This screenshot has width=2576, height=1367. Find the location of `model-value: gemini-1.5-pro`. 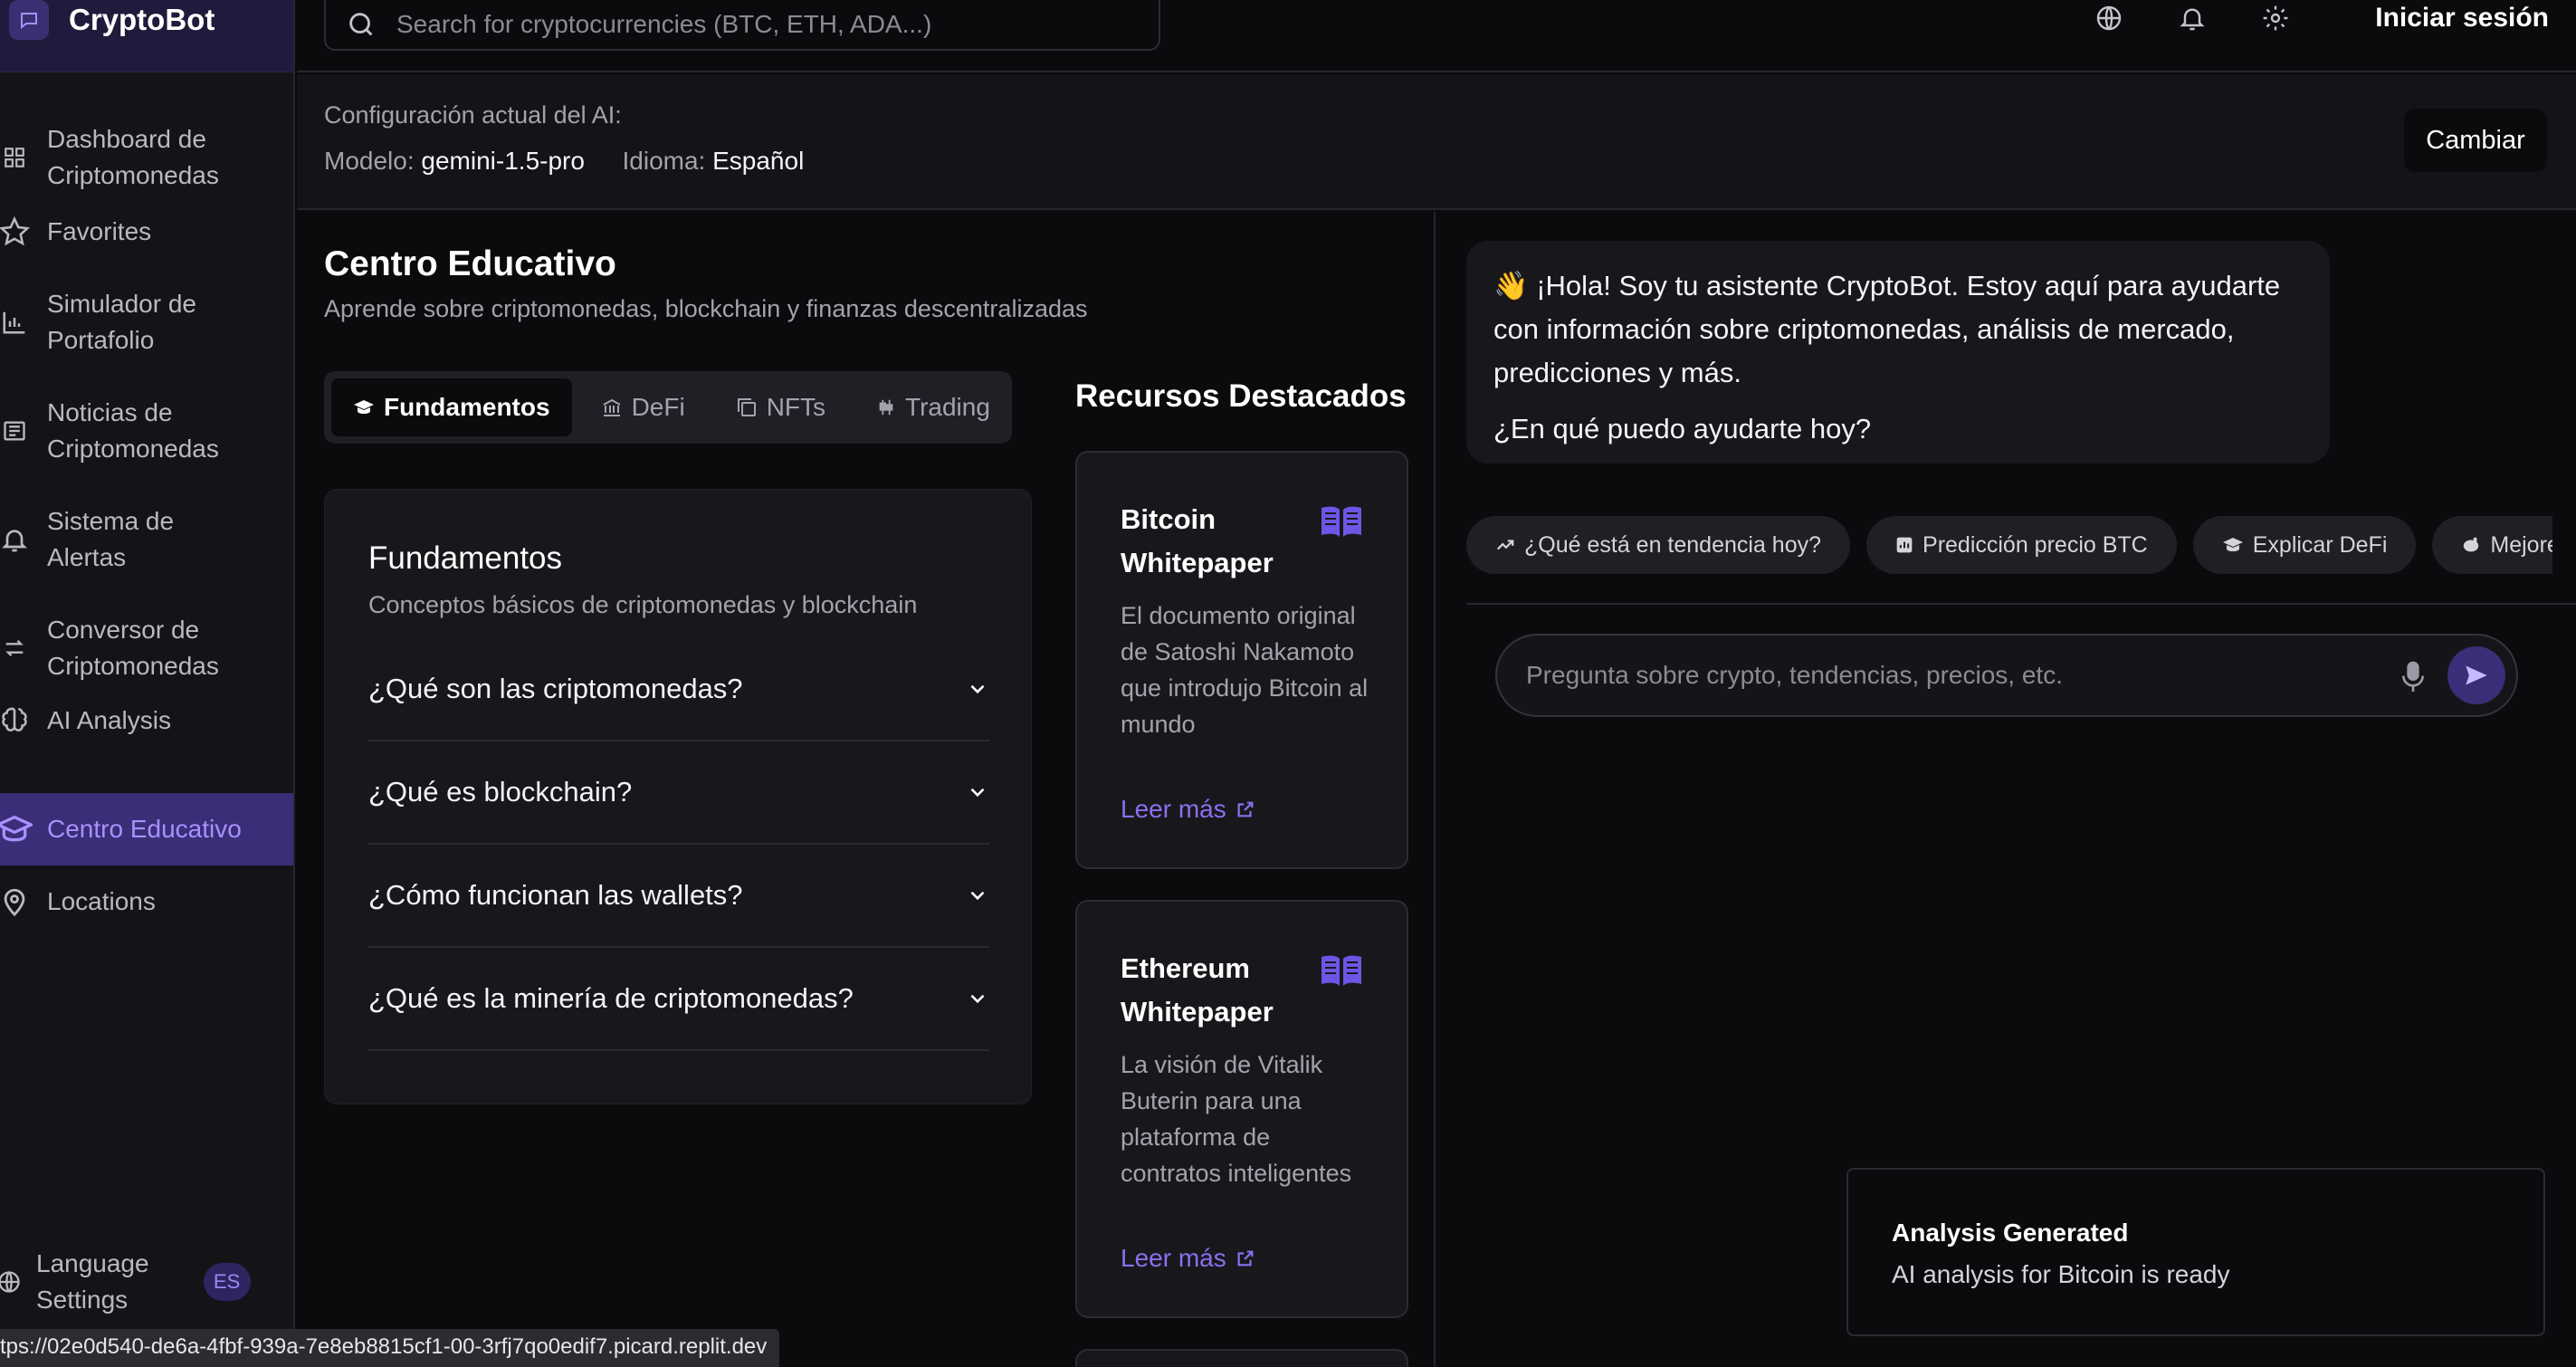

model-value: gemini-1.5-pro is located at coordinates (503, 161).